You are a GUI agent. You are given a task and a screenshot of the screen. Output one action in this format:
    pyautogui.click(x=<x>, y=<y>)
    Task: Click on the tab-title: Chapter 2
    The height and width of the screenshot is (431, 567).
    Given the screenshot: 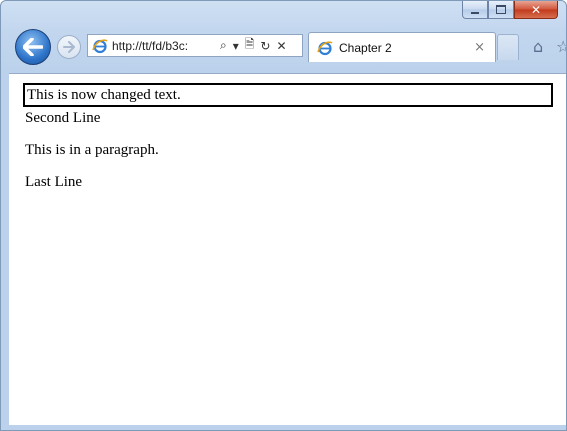 What is the action you would take?
    pyautogui.click(x=365, y=47)
    